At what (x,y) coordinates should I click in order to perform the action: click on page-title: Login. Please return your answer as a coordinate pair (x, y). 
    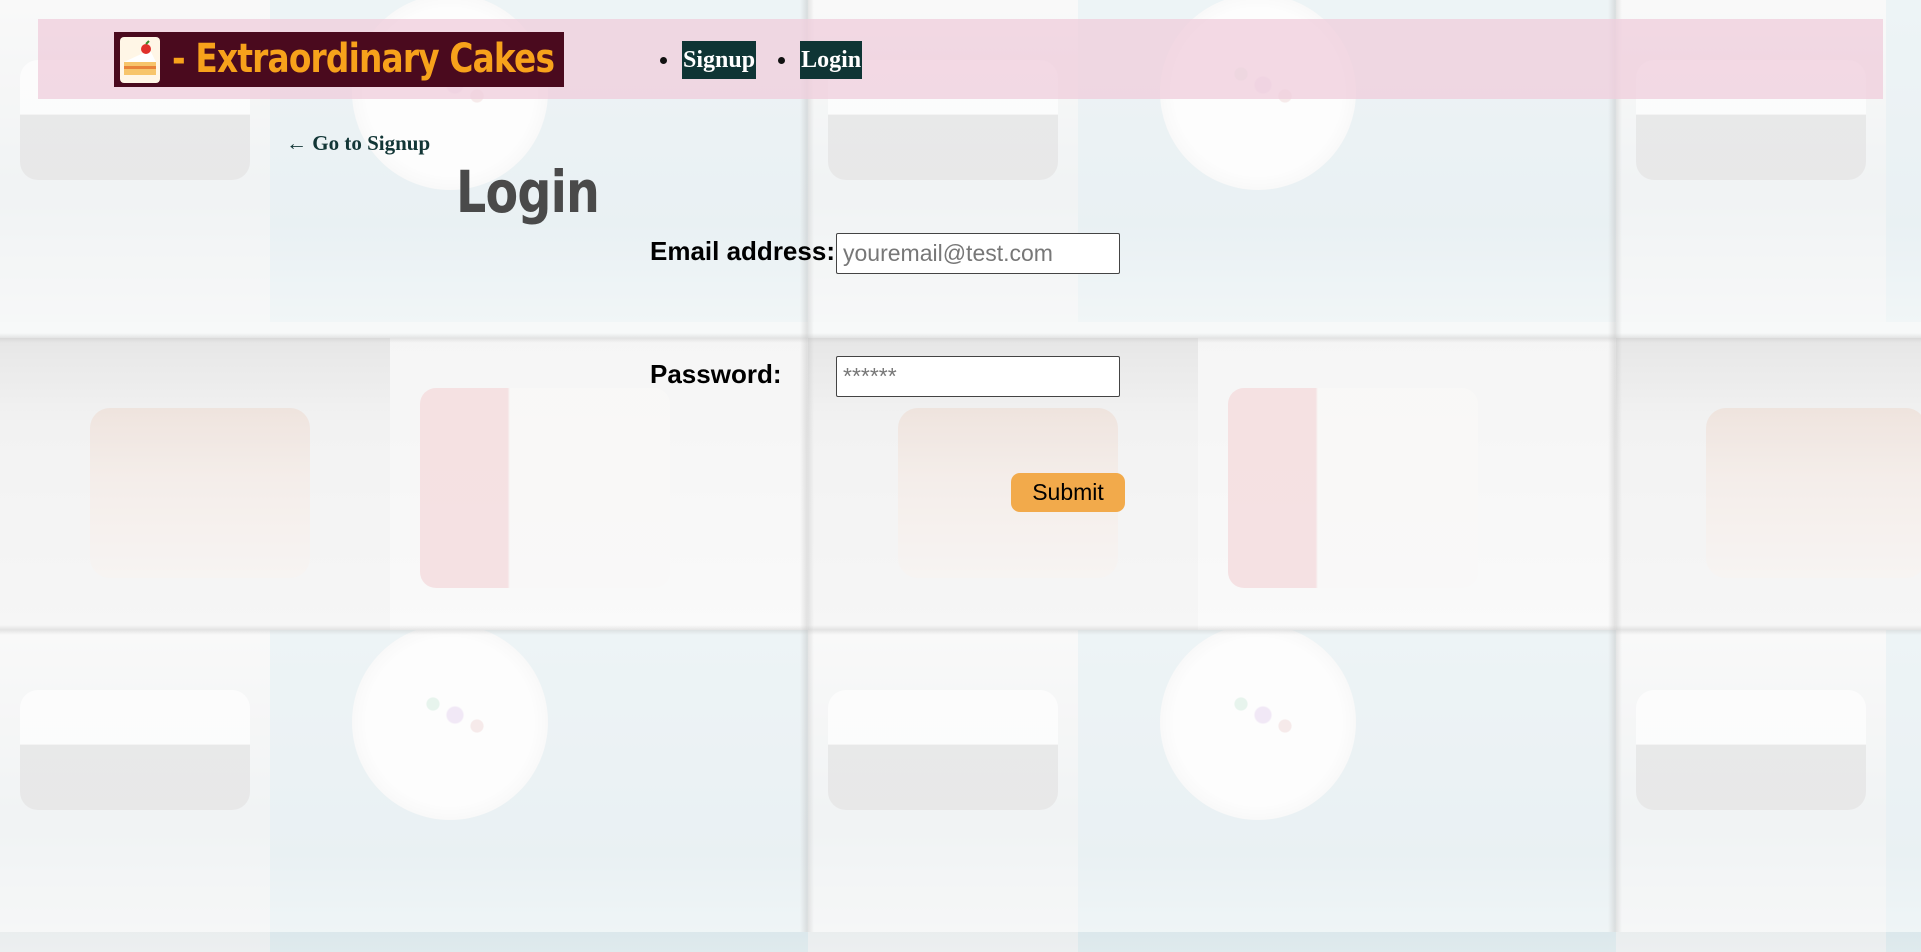
    Looking at the image, I should click on (528, 192).